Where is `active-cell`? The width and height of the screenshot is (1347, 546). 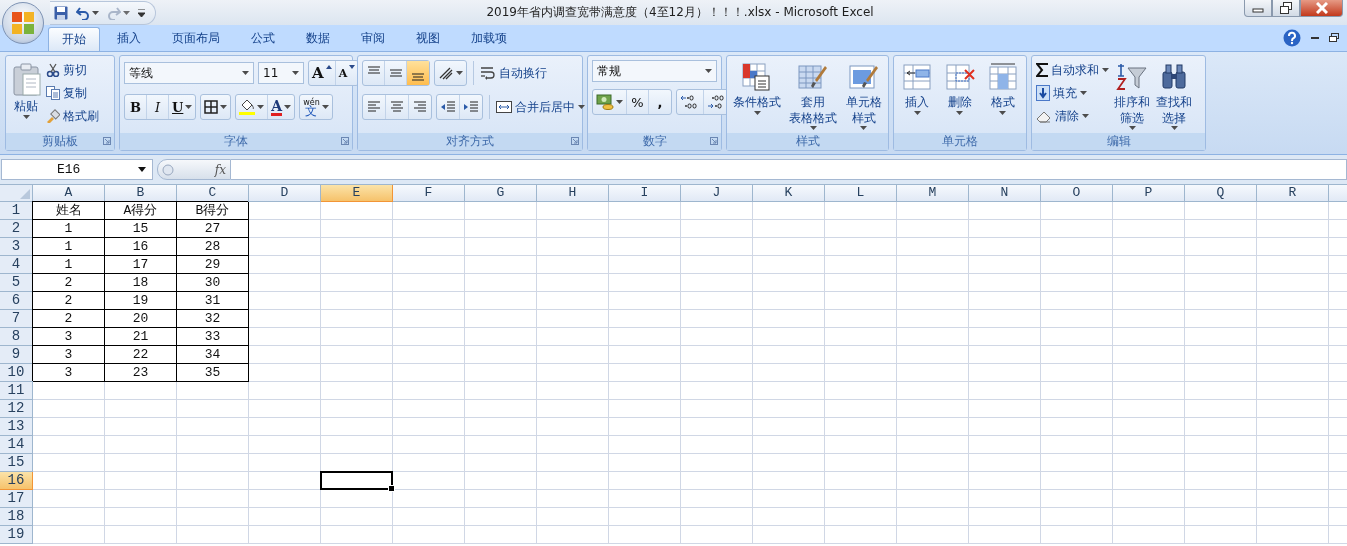 active-cell is located at coordinates (356, 480).